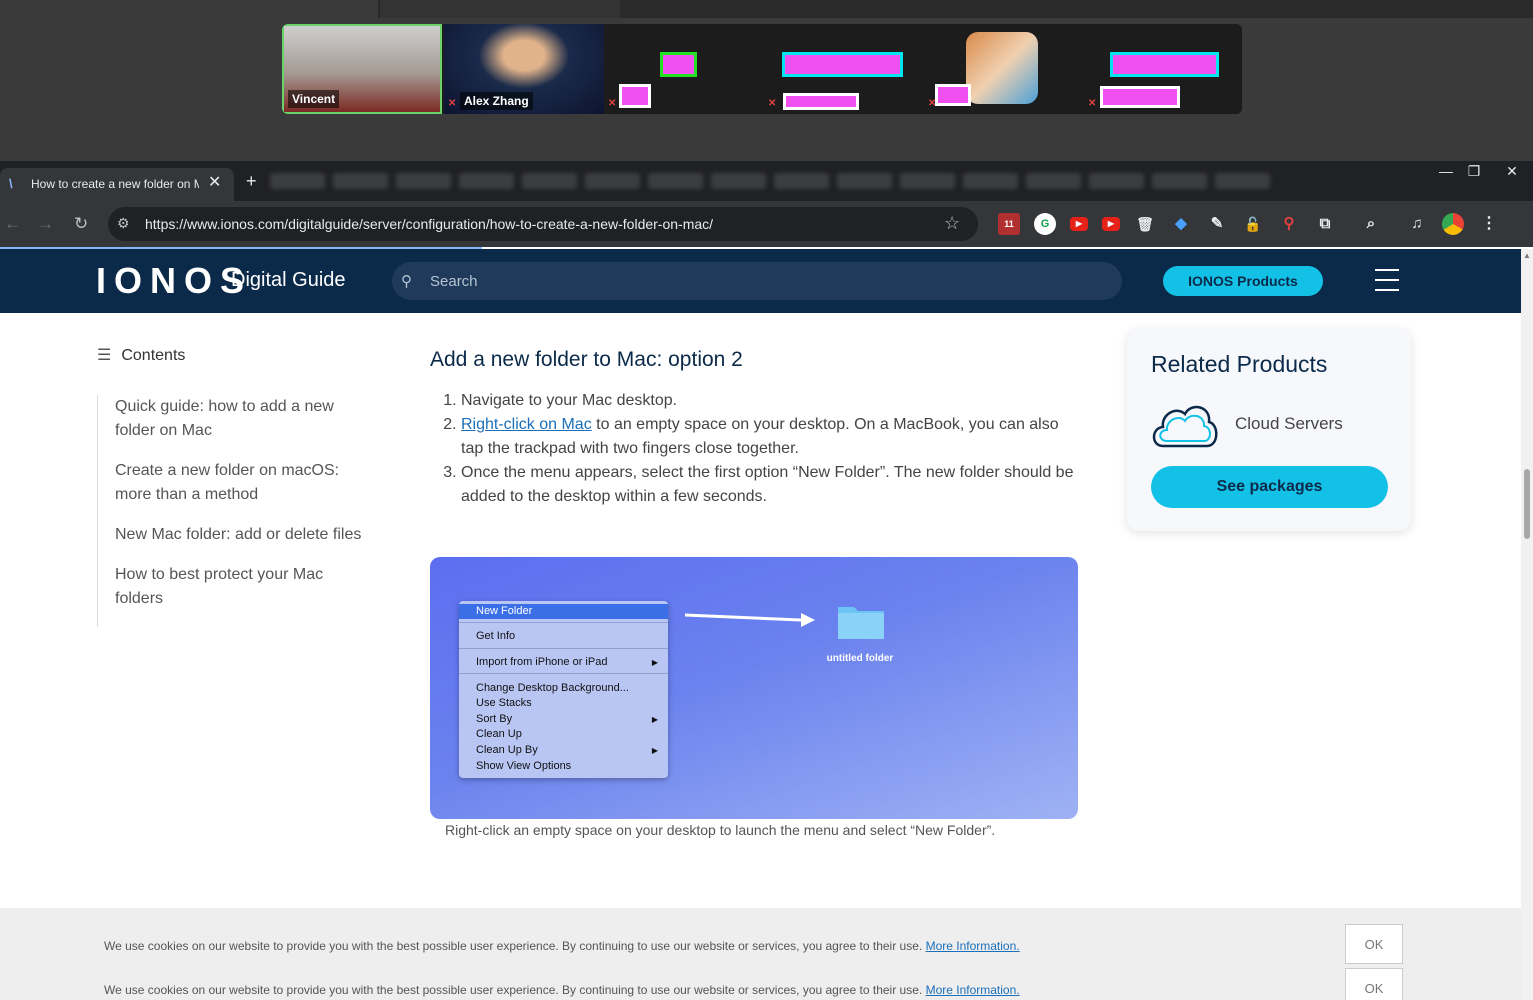  Describe the element at coordinates (174, 281) in the screenshot. I see `ionos-logo: IONOS` at that location.